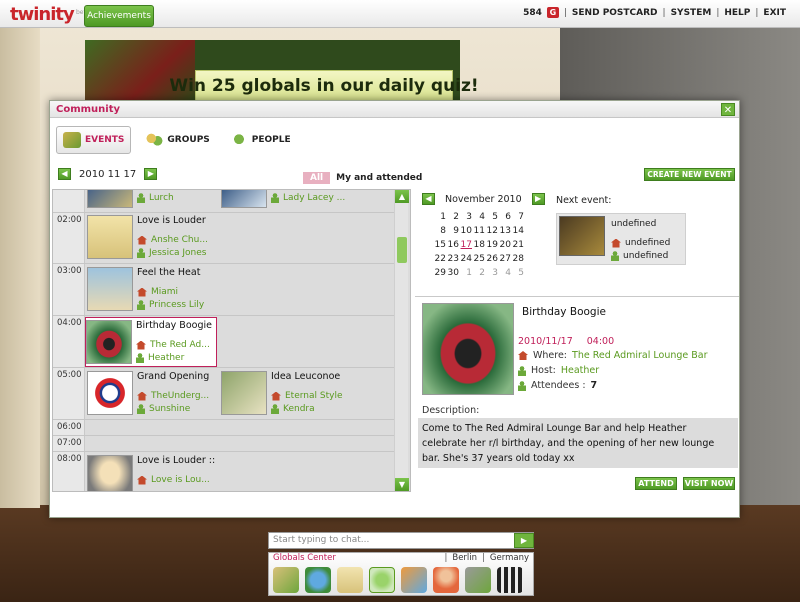  What do you see at coordinates (737, 13) in the screenshot?
I see `help-link: HELP` at bounding box center [737, 13].